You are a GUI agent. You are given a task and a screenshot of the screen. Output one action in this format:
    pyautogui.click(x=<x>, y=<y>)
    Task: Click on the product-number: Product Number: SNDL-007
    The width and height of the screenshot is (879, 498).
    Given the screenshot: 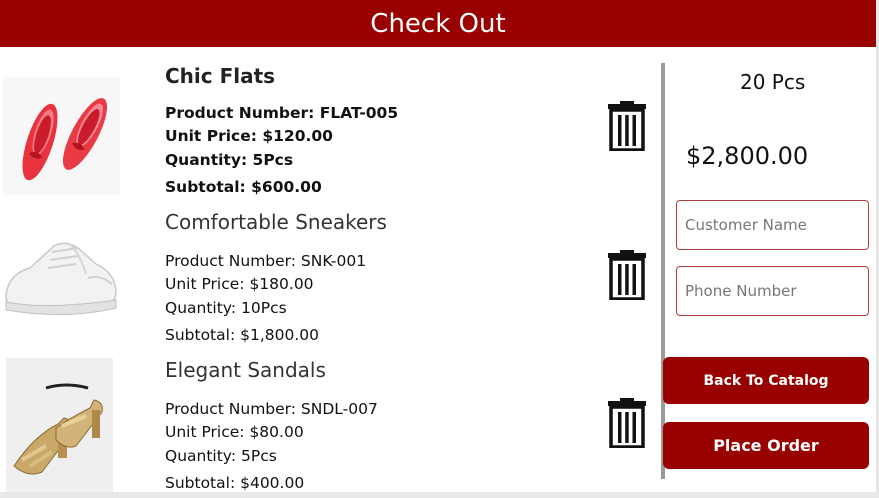 What is the action you would take?
    pyautogui.click(x=271, y=409)
    